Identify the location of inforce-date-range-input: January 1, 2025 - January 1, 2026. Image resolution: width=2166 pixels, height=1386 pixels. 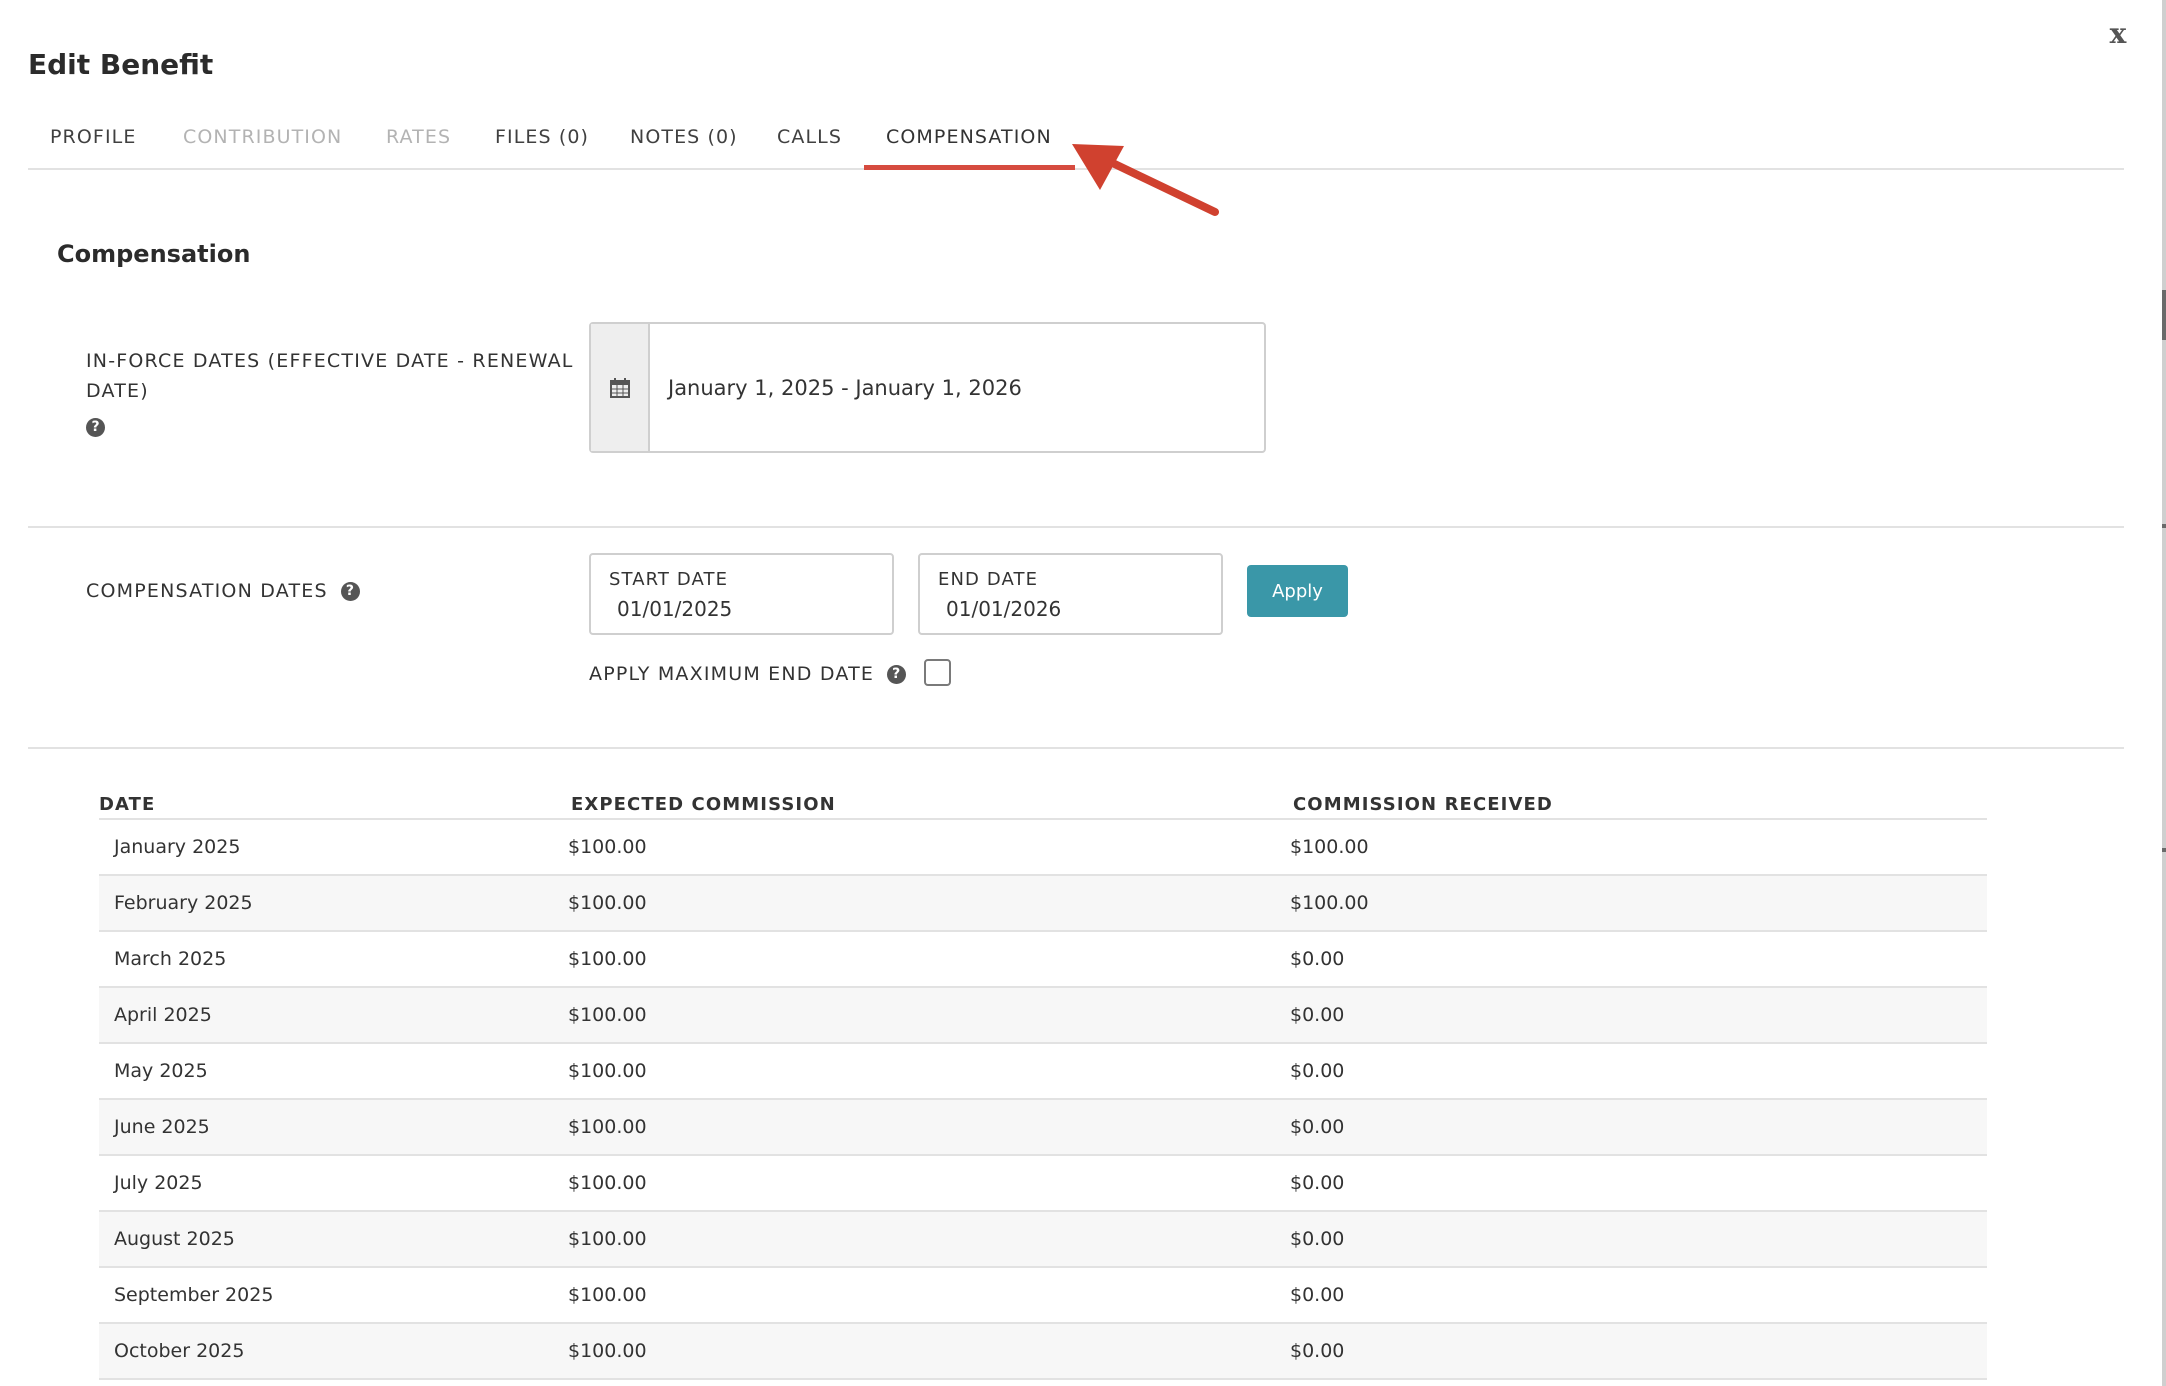
(927, 387).